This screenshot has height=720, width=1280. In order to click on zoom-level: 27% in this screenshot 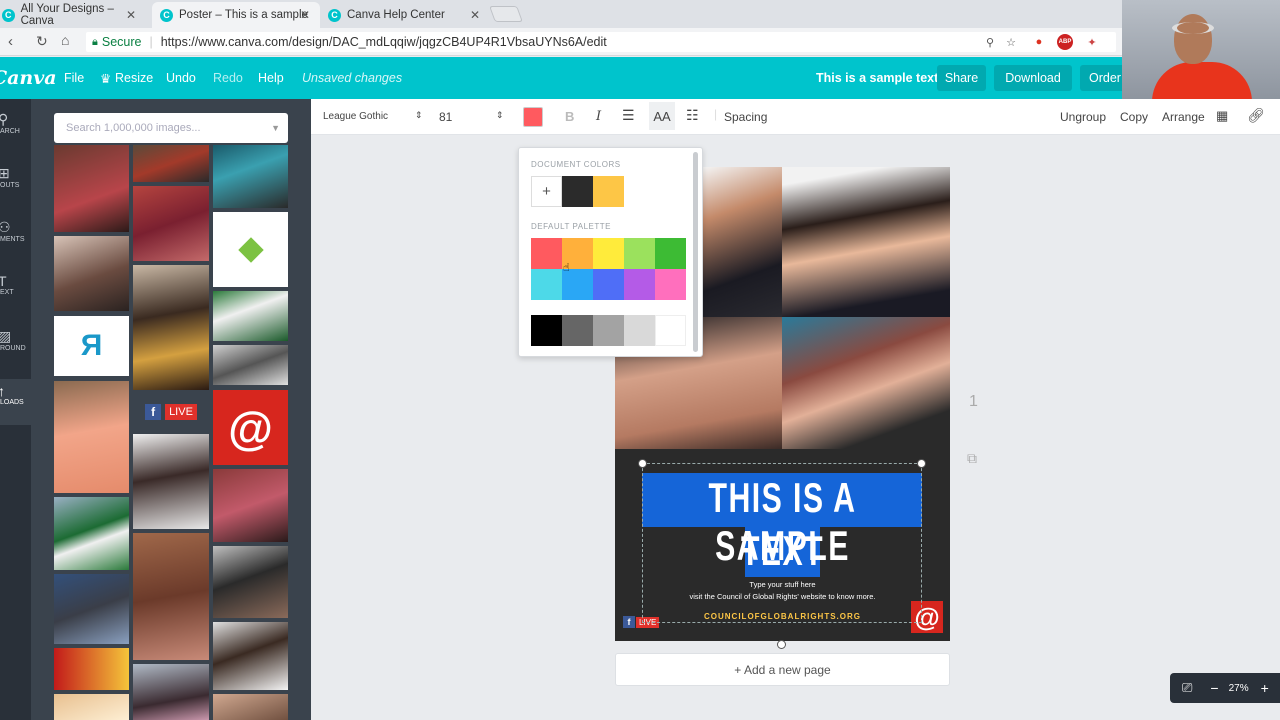, I will do `click(1239, 688)`.